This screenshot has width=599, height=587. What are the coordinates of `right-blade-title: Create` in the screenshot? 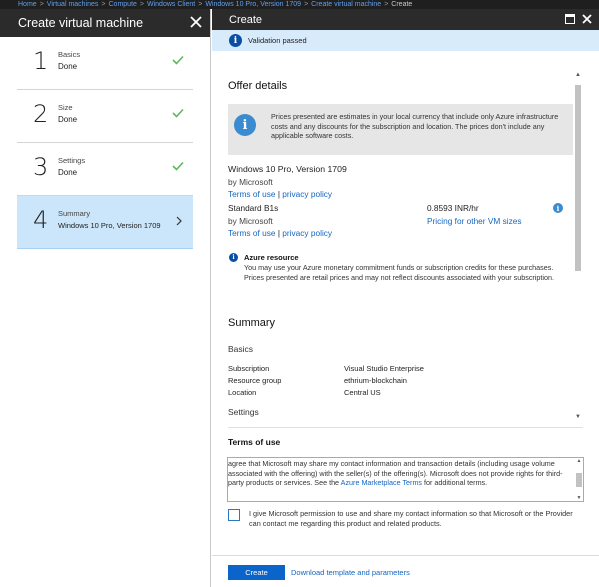 It's located at (246, 19).